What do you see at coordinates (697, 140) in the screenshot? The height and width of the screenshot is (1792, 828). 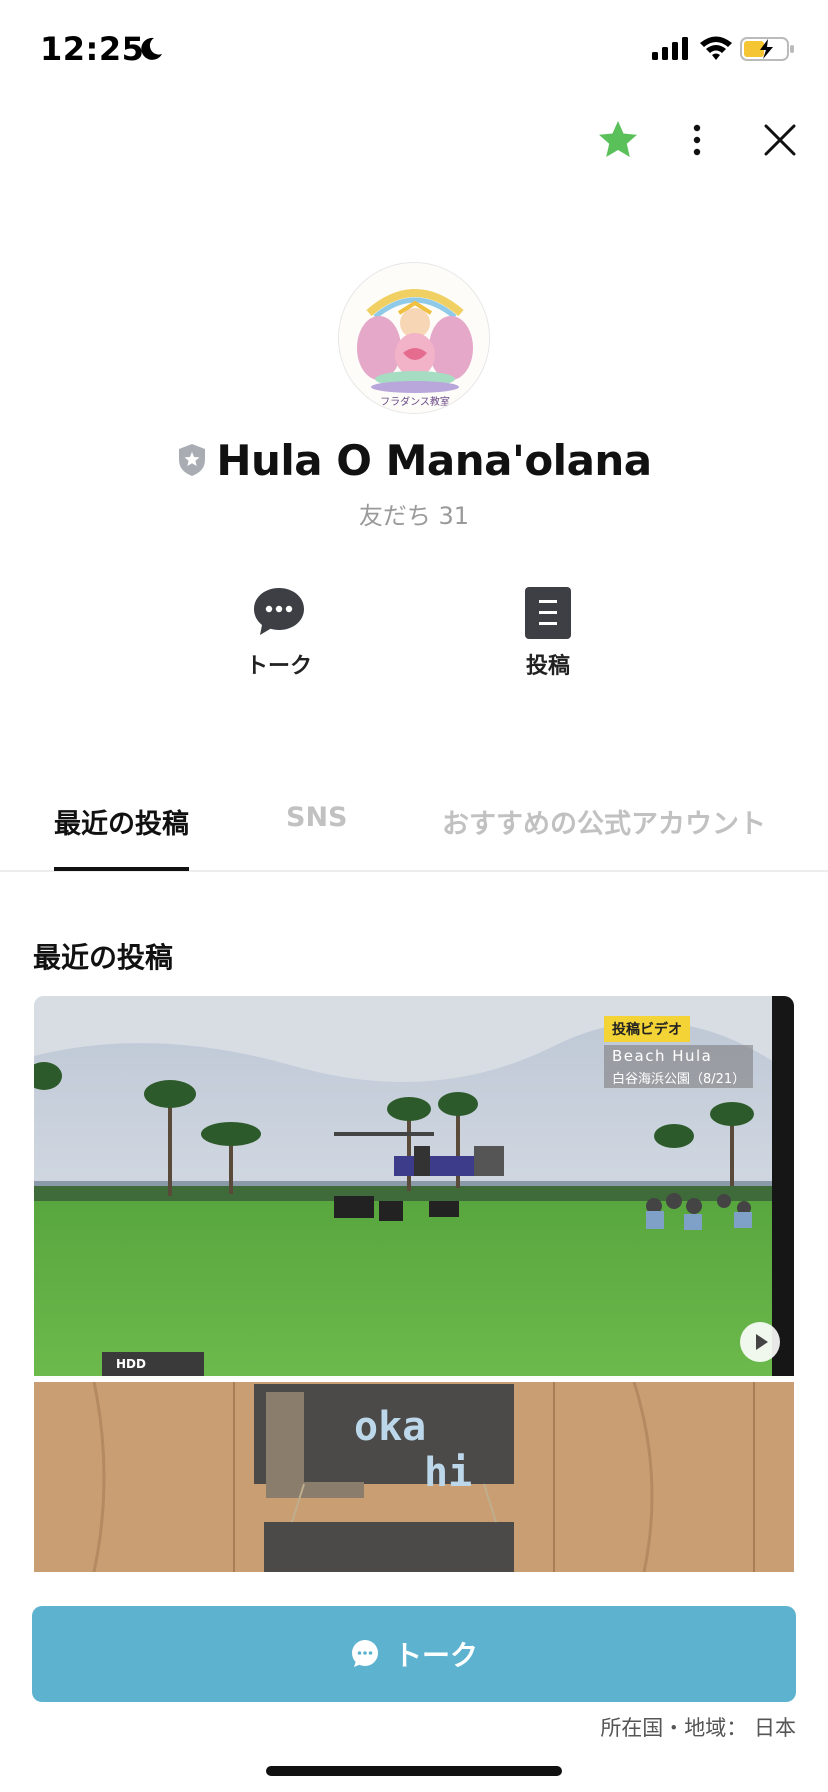 I see `more-icon` at bounding box center [697, 140].